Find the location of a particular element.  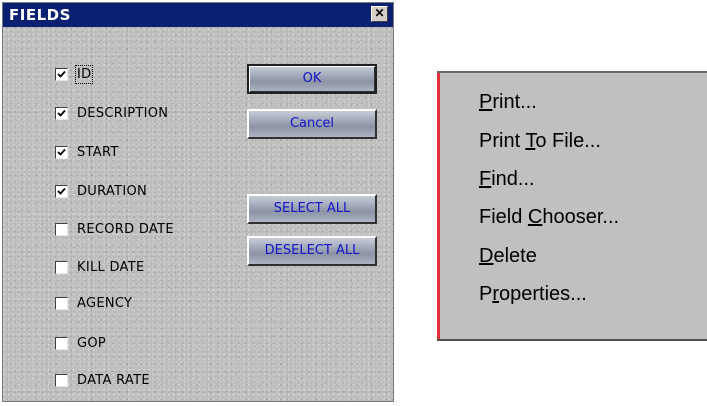

field-checkbox-duration: DURATION is located at coordinates (101, 191).